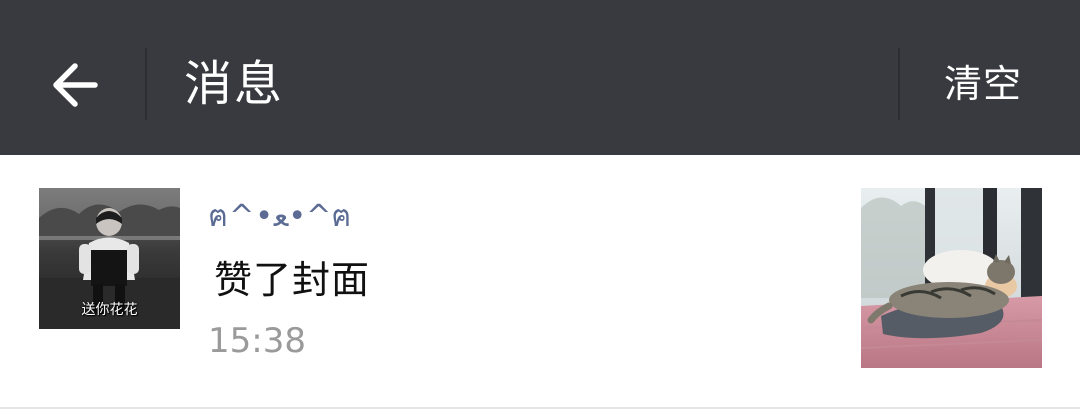  I want to click on cover-thumbnail, so click(951, 278).